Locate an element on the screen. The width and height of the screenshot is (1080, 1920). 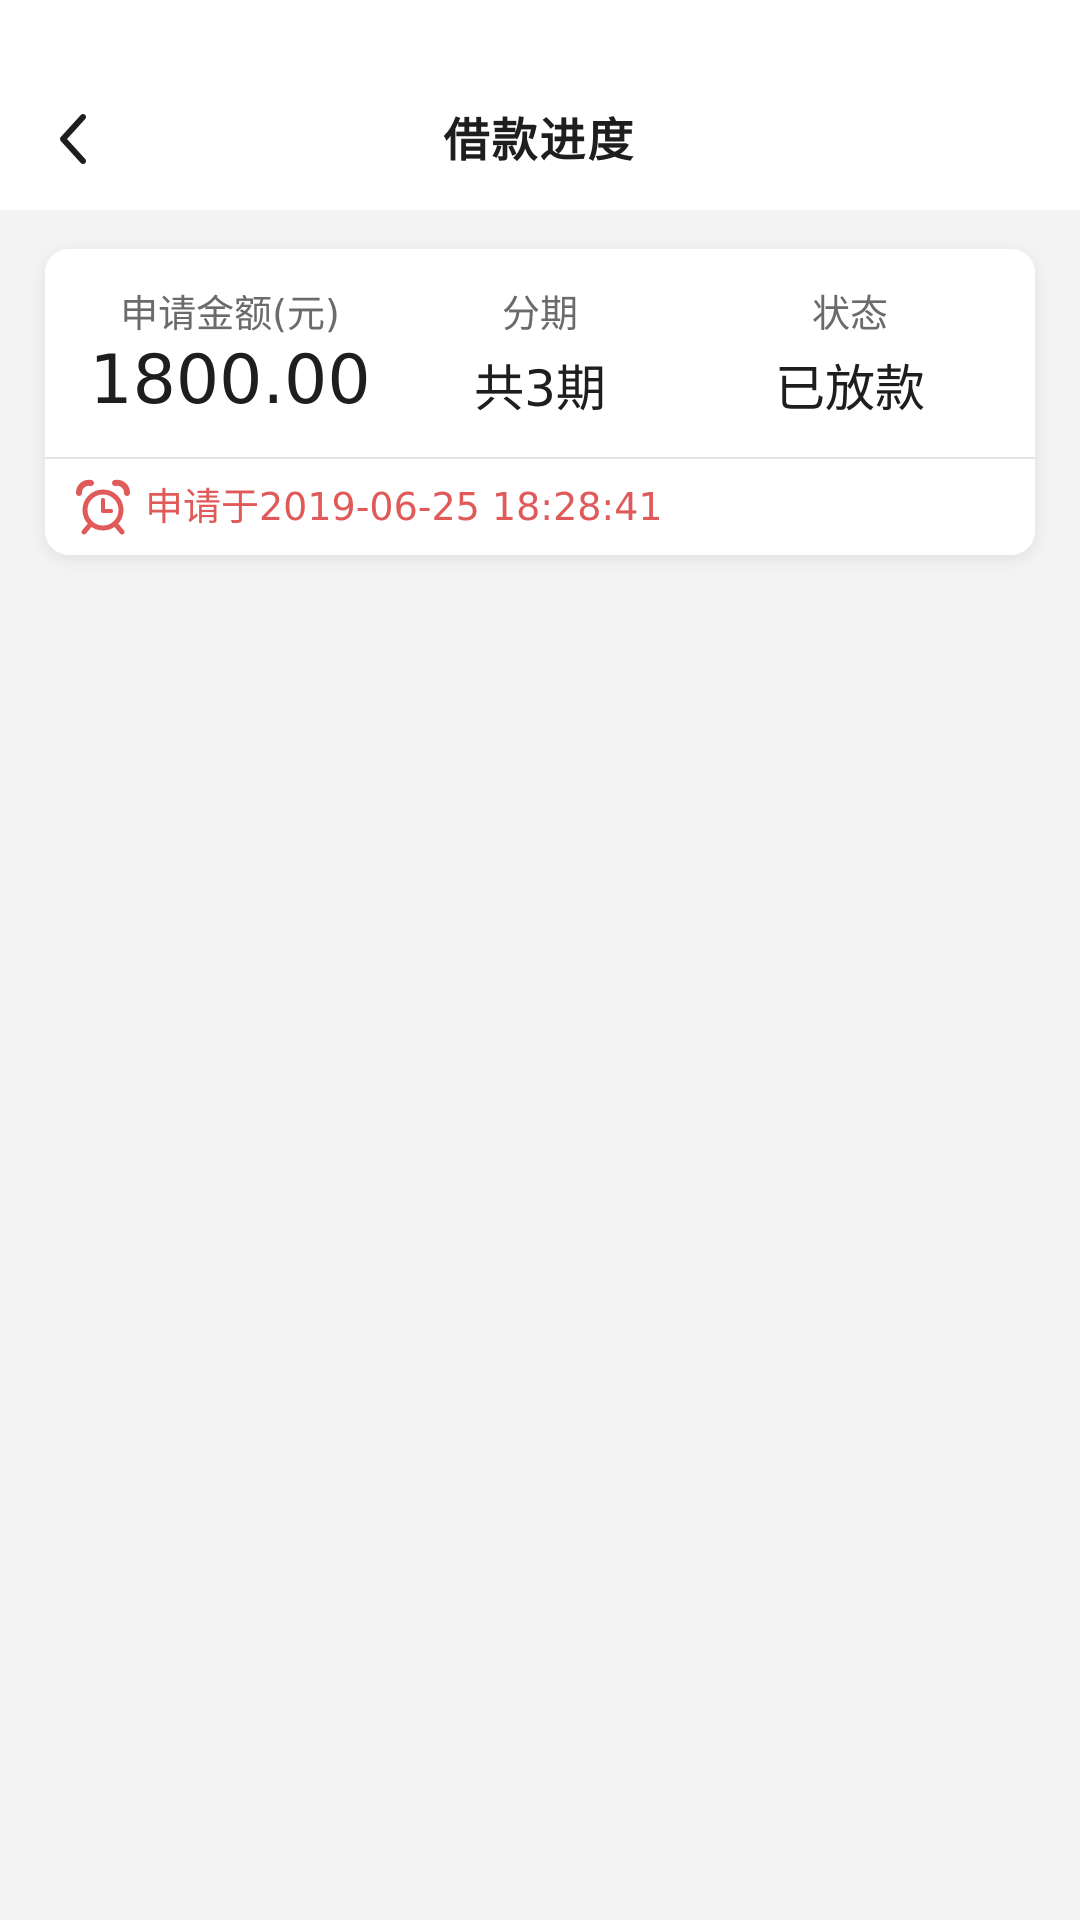
status-column: 状态 已放款 is located at coordinates (850, 354).